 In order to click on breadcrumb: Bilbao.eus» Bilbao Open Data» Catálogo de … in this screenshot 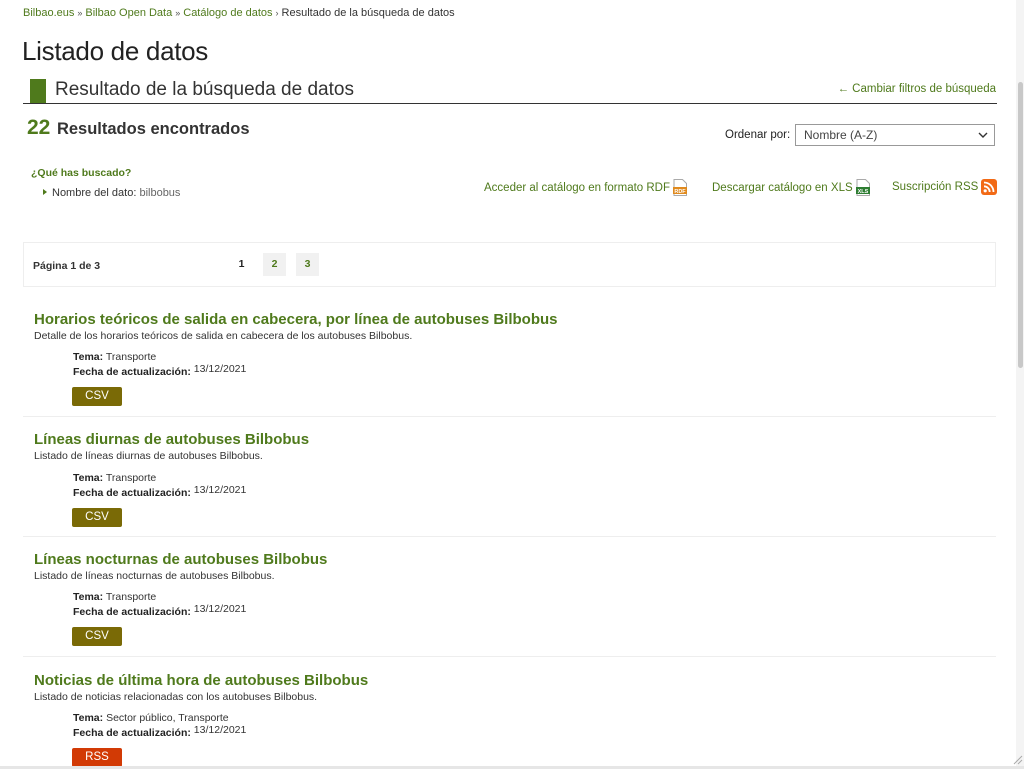, I will do `click(239, 13)`.